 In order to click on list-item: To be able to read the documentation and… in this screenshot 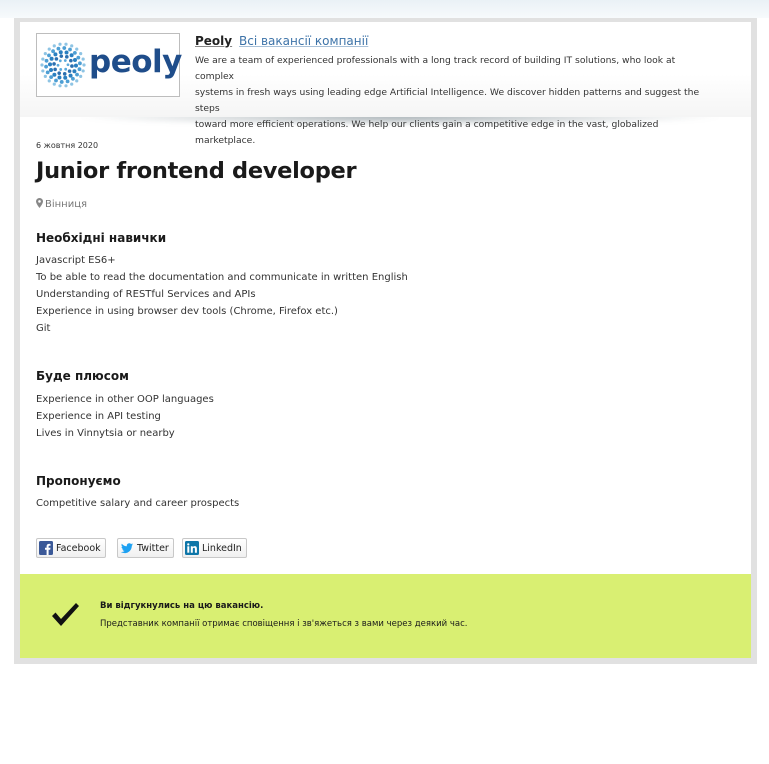, I will do `click(222, 277)`.